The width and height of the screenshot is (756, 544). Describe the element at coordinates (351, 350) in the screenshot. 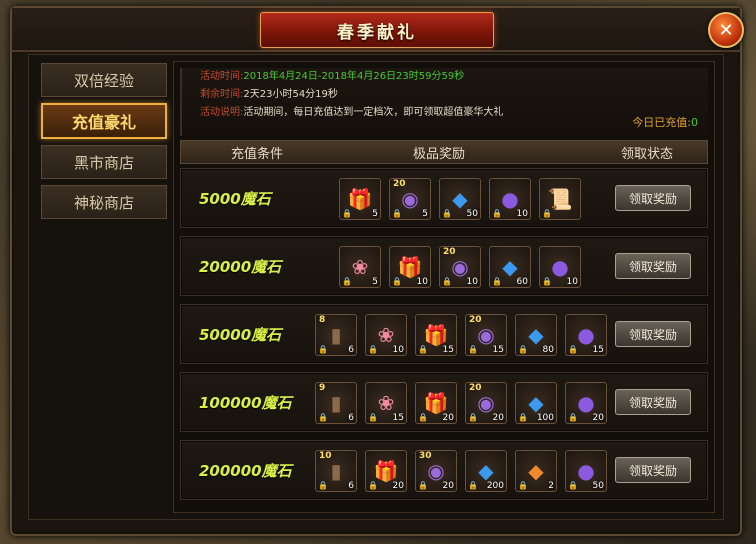

I see `item-count: 6` at that location.